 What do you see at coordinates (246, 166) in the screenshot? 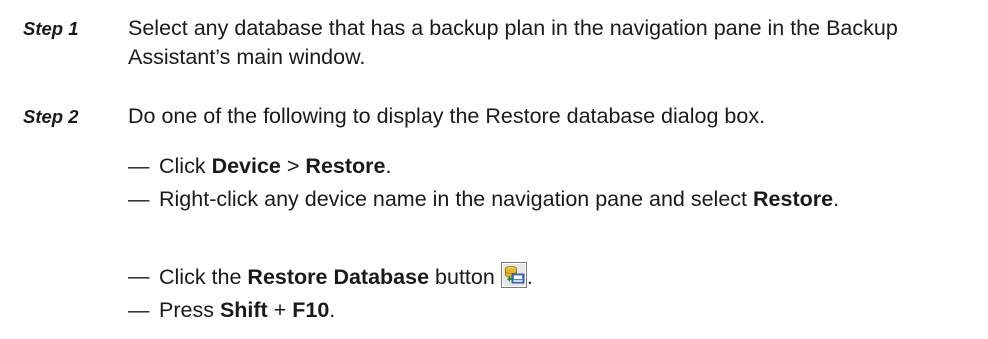
I see `menu-device: Device` at bounding box center [246, 166].